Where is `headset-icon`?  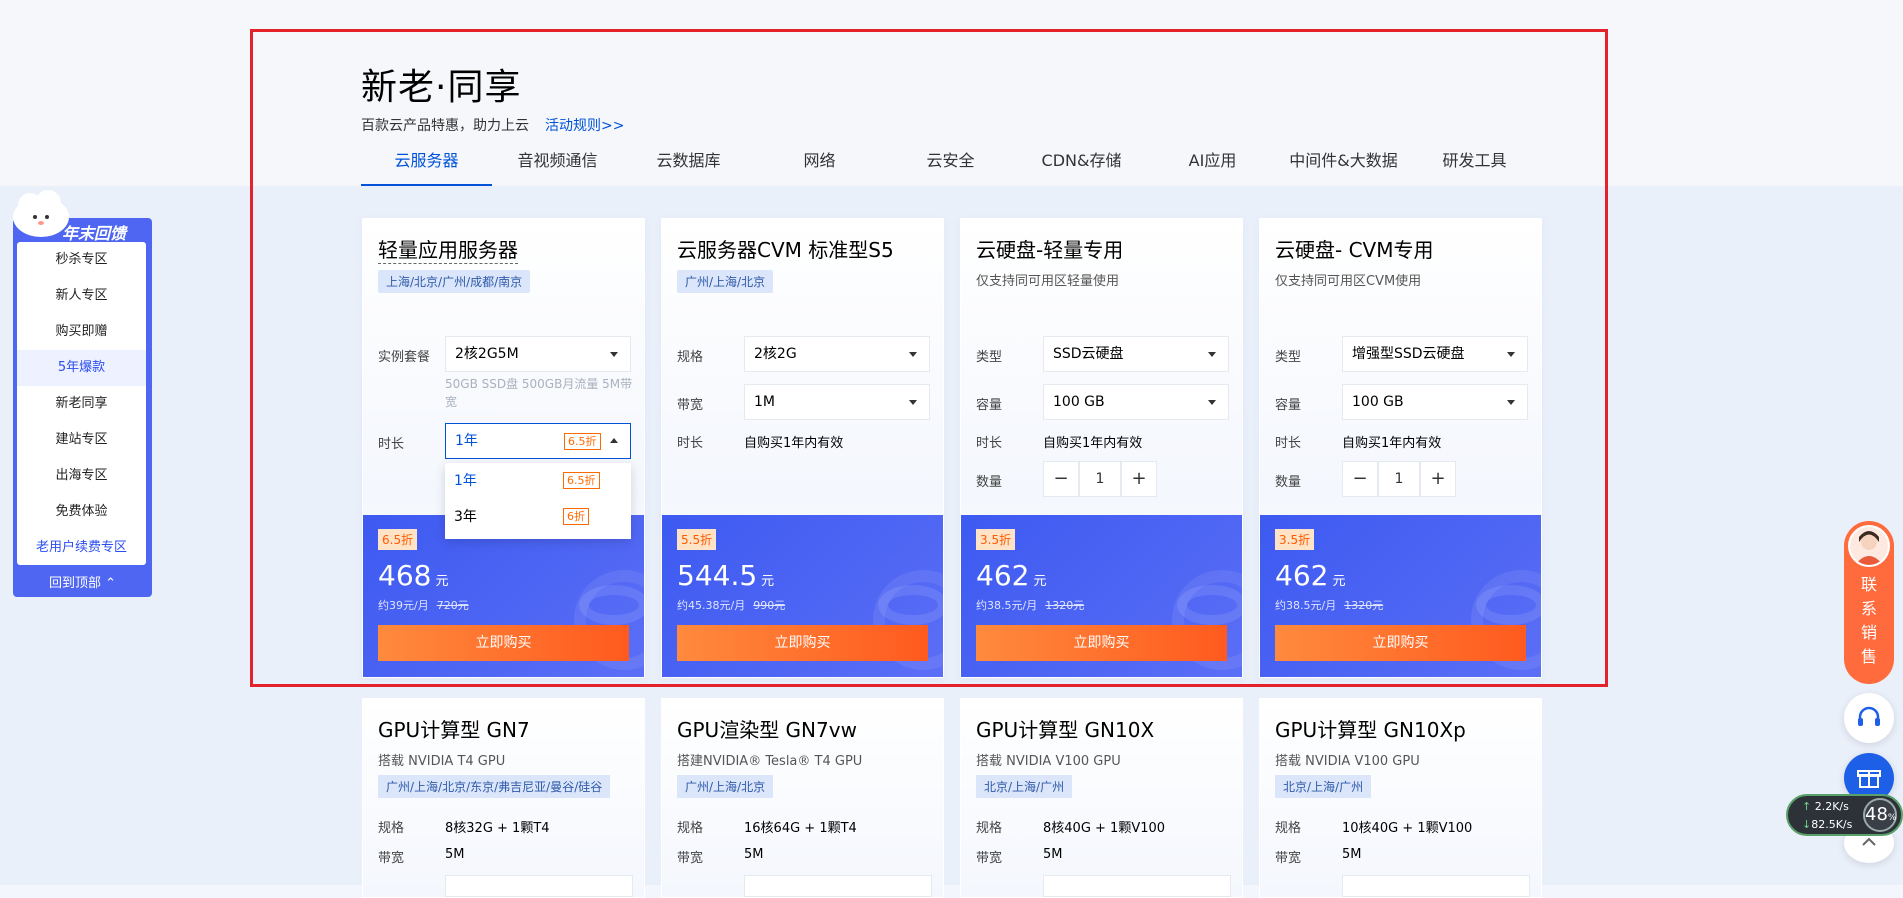 headset-icon is located at coordinates (1869, 716).